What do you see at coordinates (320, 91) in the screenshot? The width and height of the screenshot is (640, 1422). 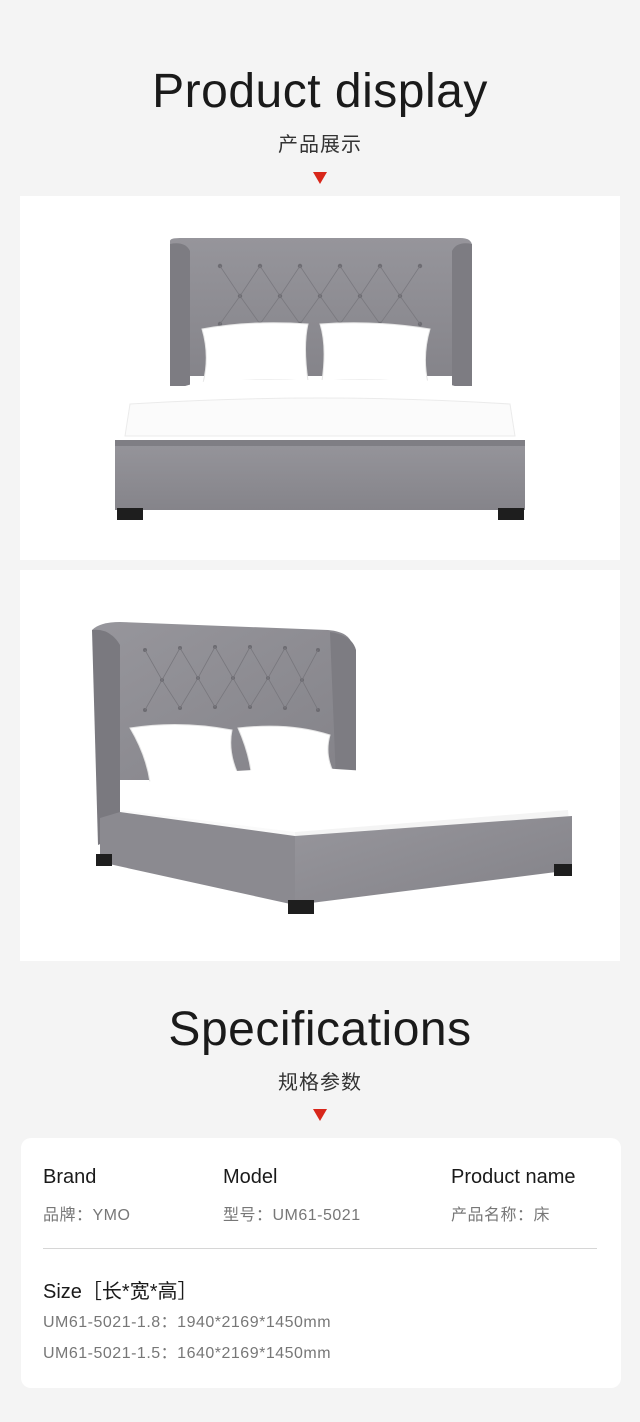 I see `product-display-title: Product display` at bounding box center [320, 91].